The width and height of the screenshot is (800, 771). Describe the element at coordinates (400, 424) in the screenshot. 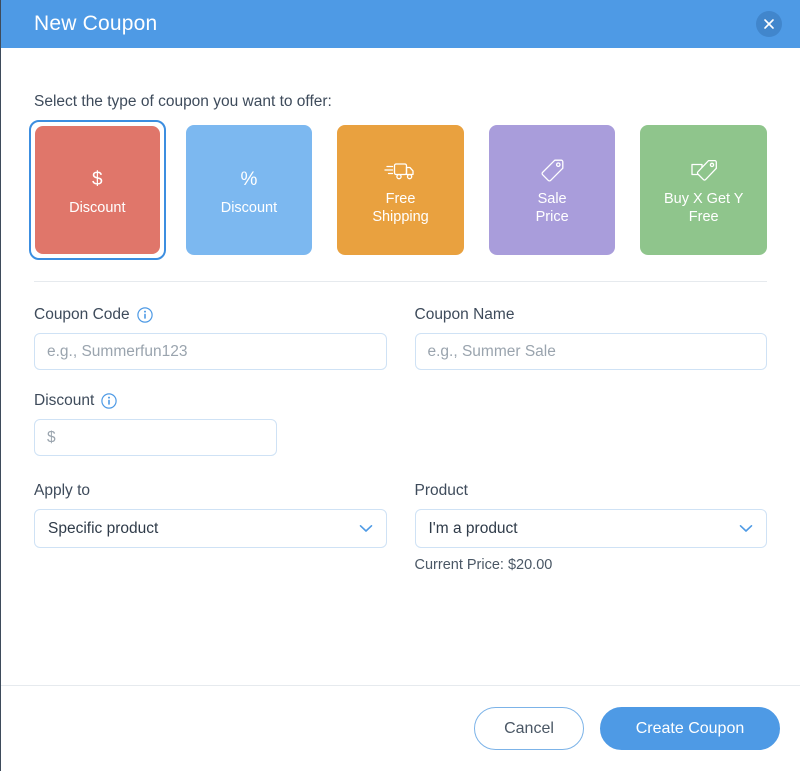

I see `form-row-discount: Discount` at that location.